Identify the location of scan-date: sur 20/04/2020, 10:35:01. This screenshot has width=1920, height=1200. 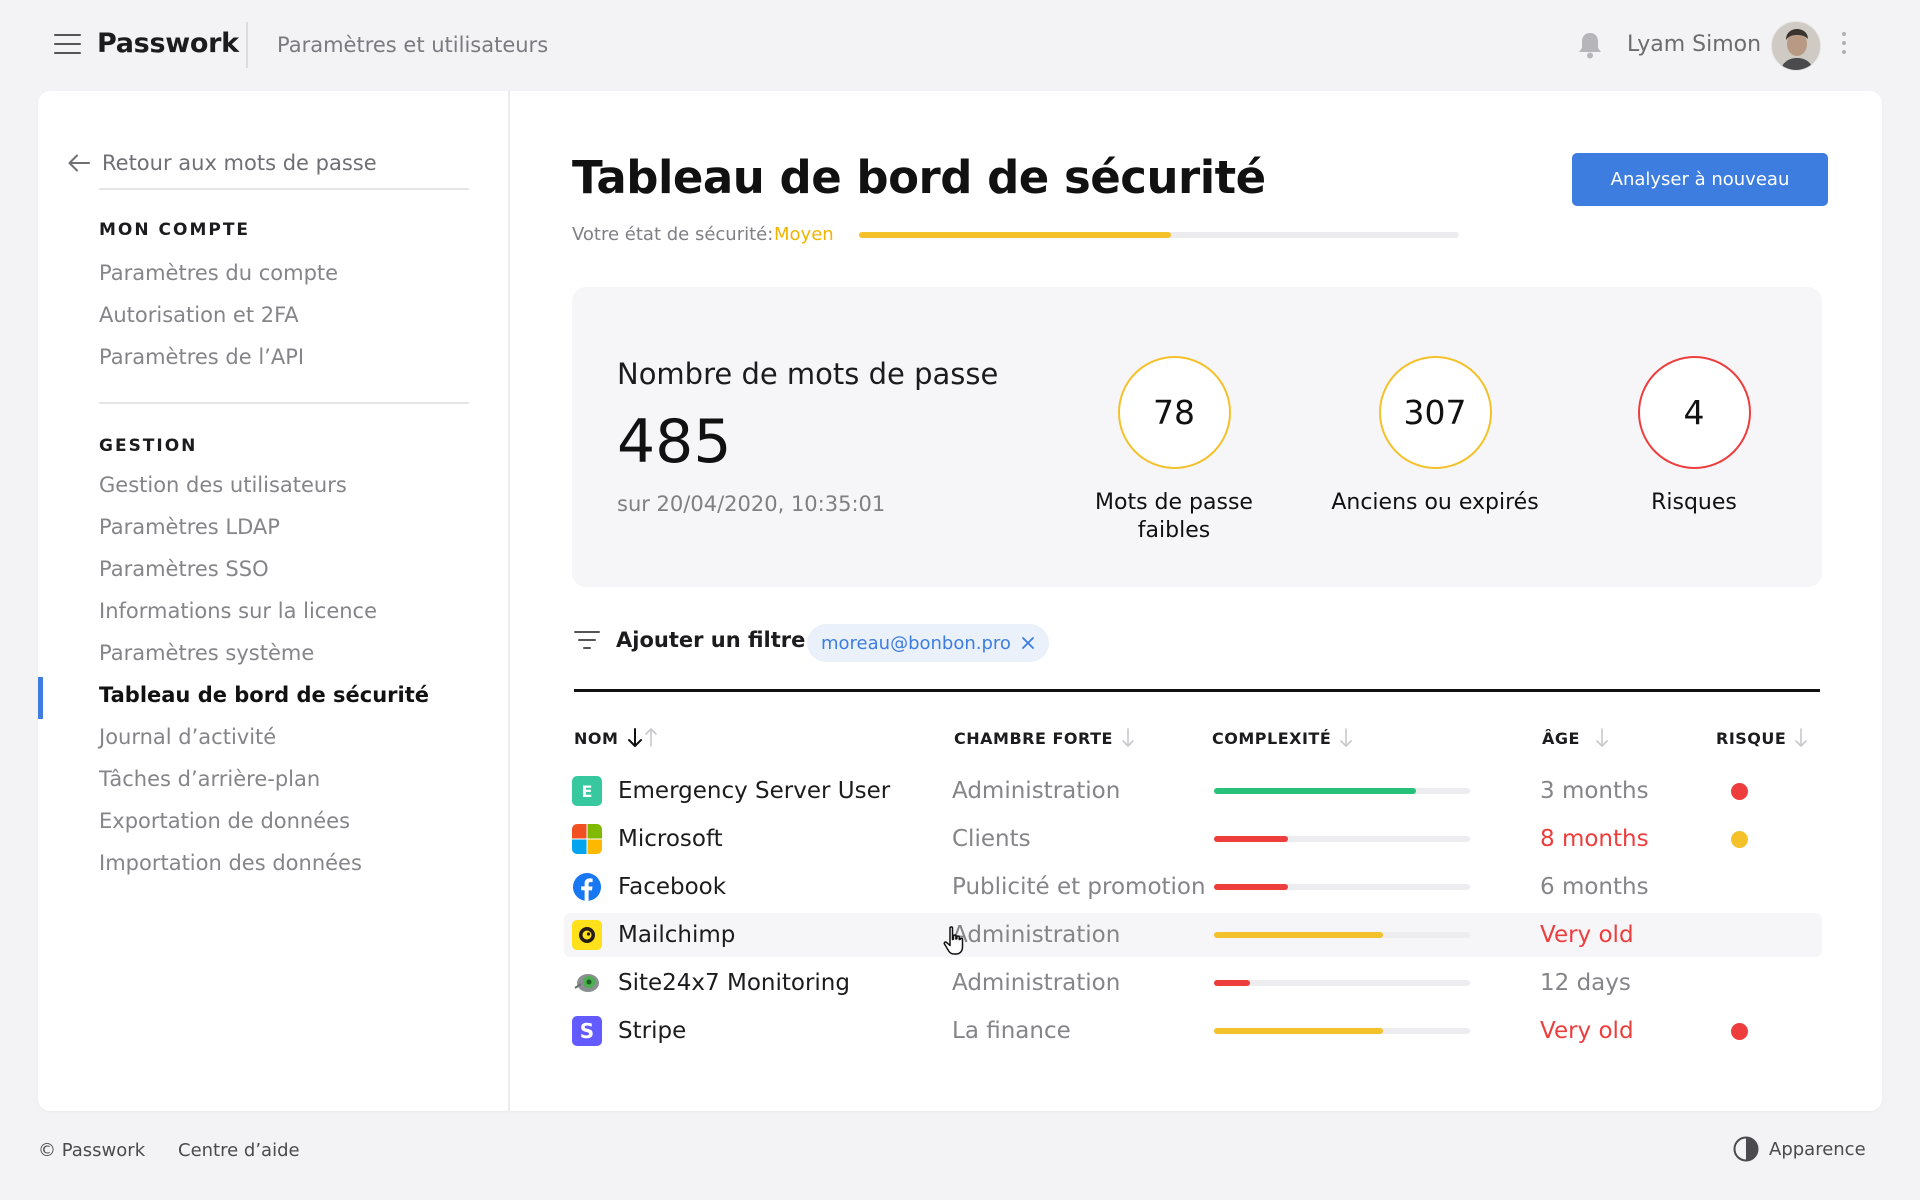
(751, 504).